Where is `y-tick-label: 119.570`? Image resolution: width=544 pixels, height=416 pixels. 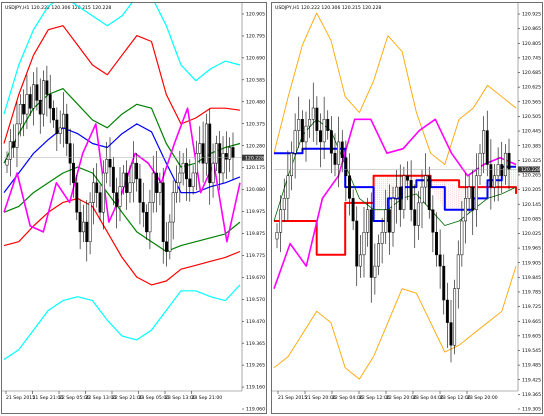
y-tick-label: 119.570 is located at coordinates (255, 300).